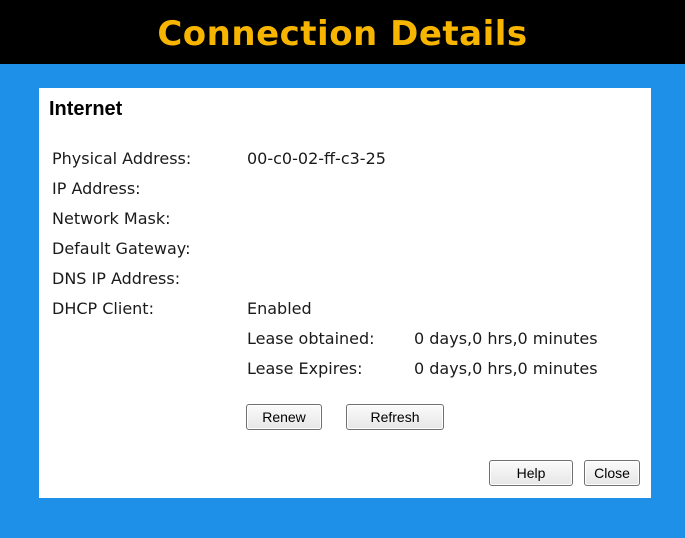  Describe the element at coordinates (395, 417) in the screenshot. I see `refresh-button: Refresh` at that location.